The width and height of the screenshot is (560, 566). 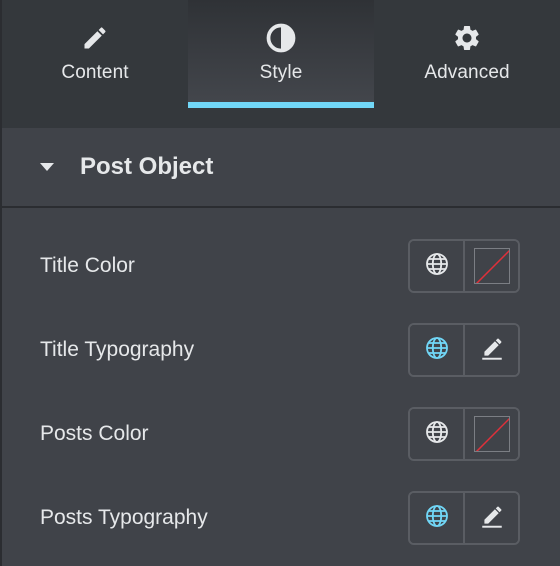 I want to click on tab-style: Style, so click(x=281, y=54).